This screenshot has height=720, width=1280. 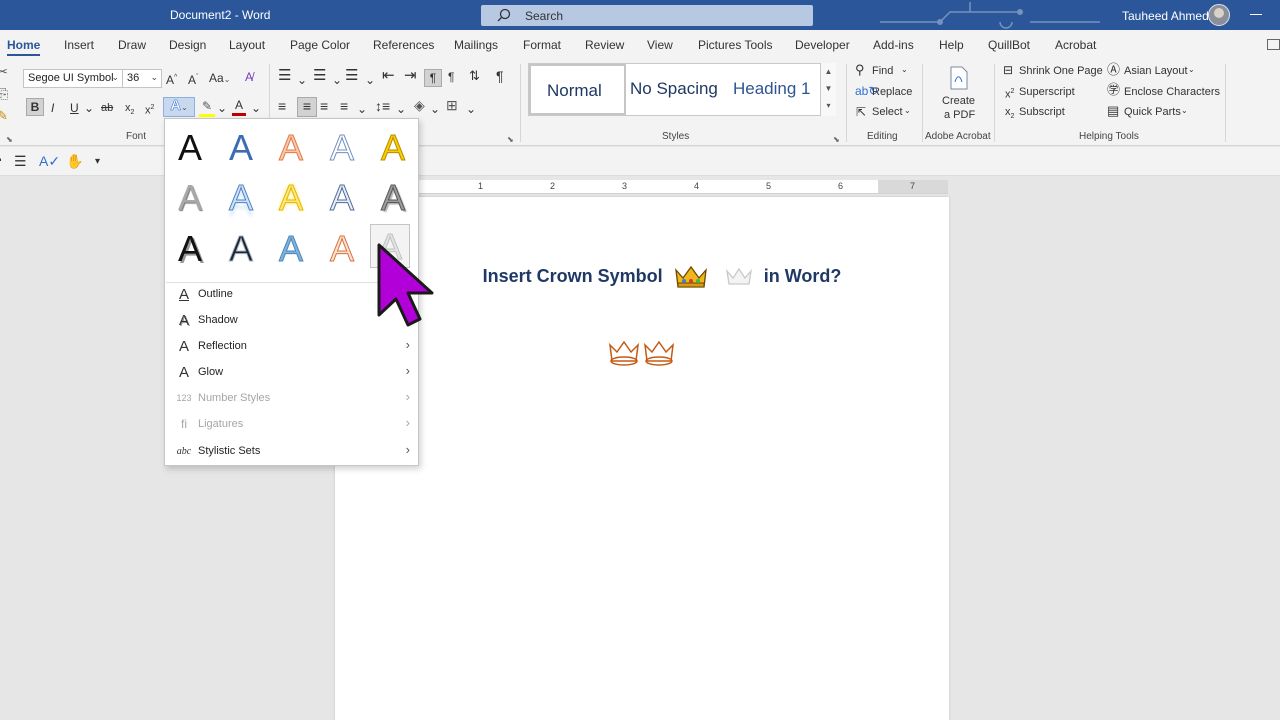 I want to click on more-styles-icon: ▾, so click(x=828, y=105).